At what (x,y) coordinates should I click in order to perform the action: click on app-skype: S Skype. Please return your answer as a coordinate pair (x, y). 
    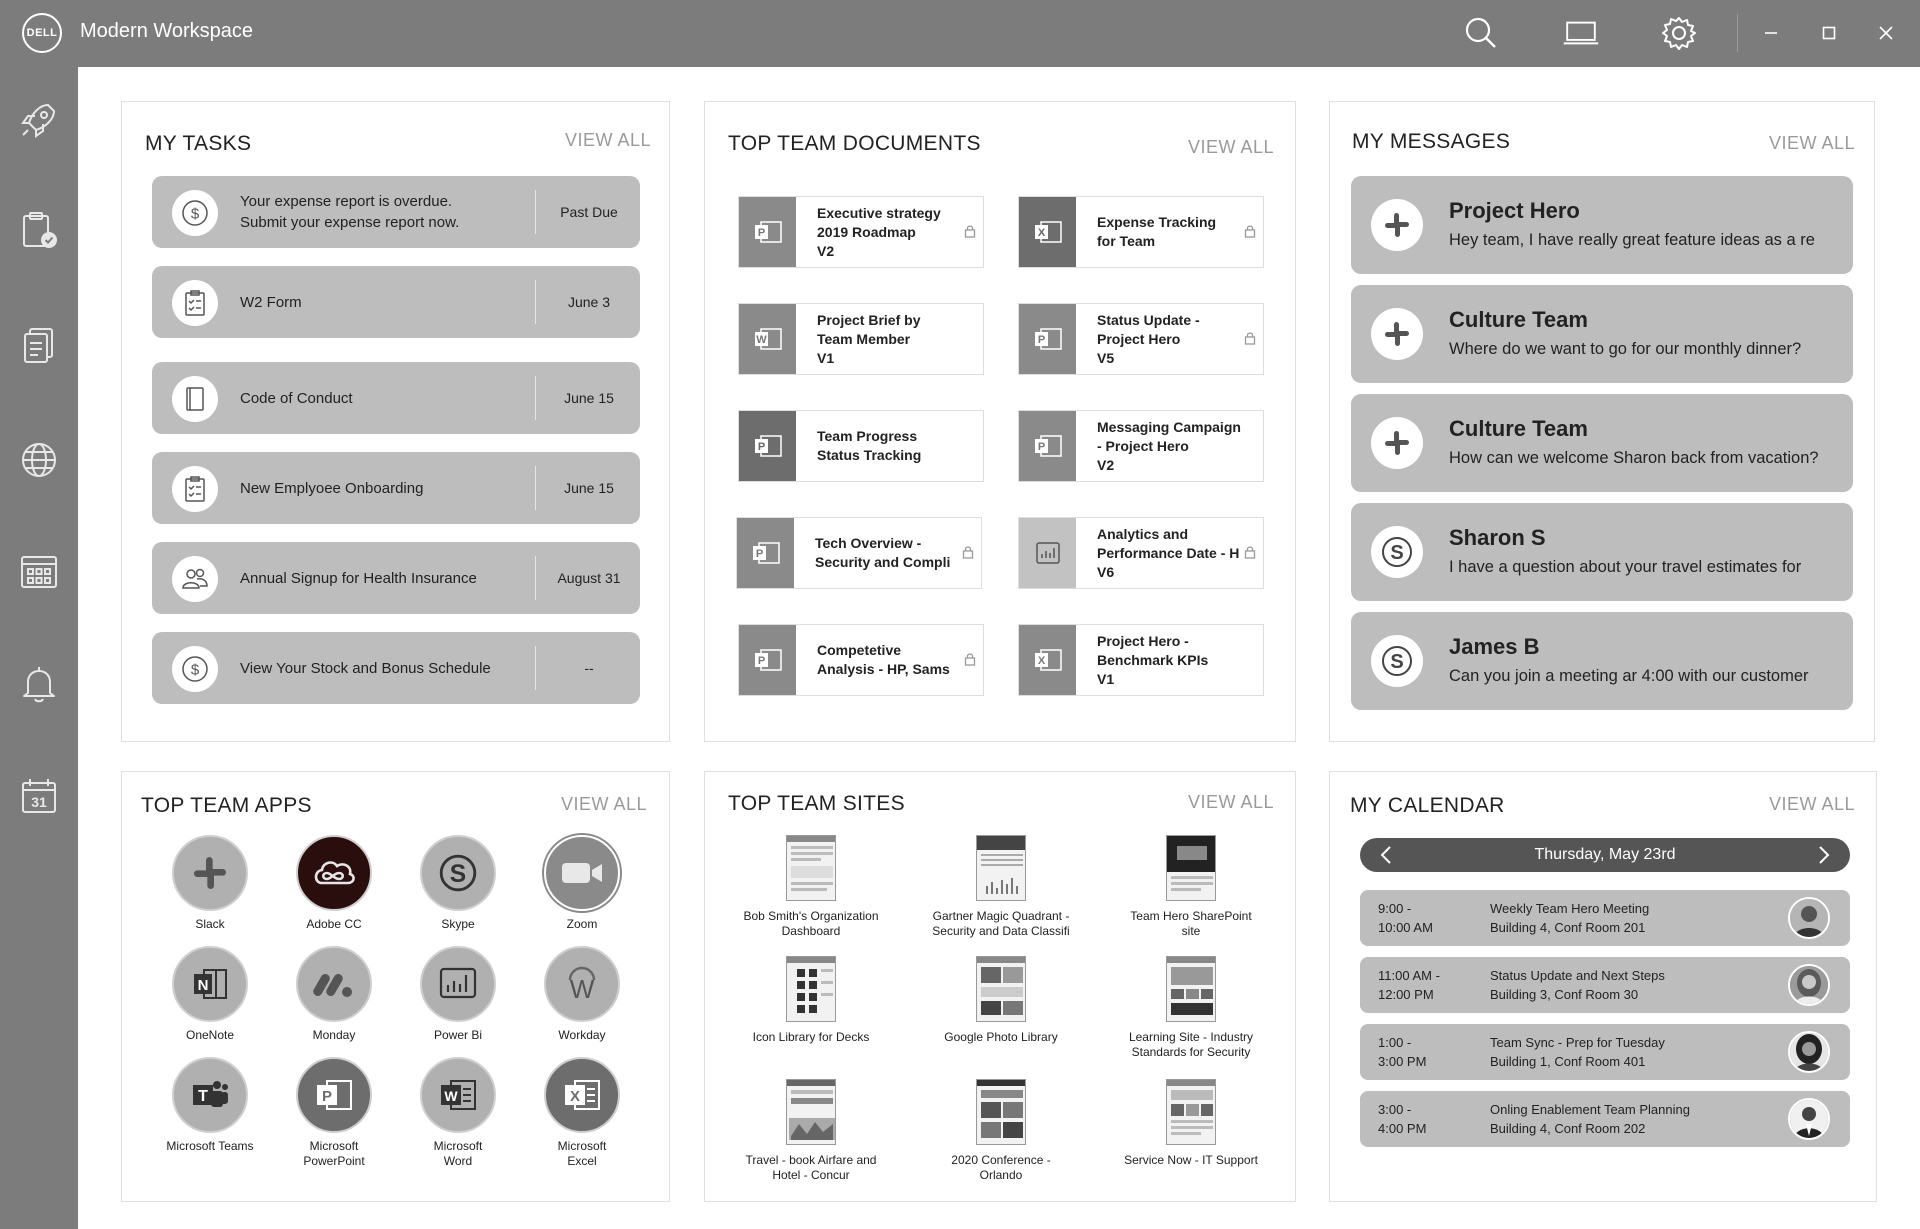
    Looking at the image, I should click on (458, 883).